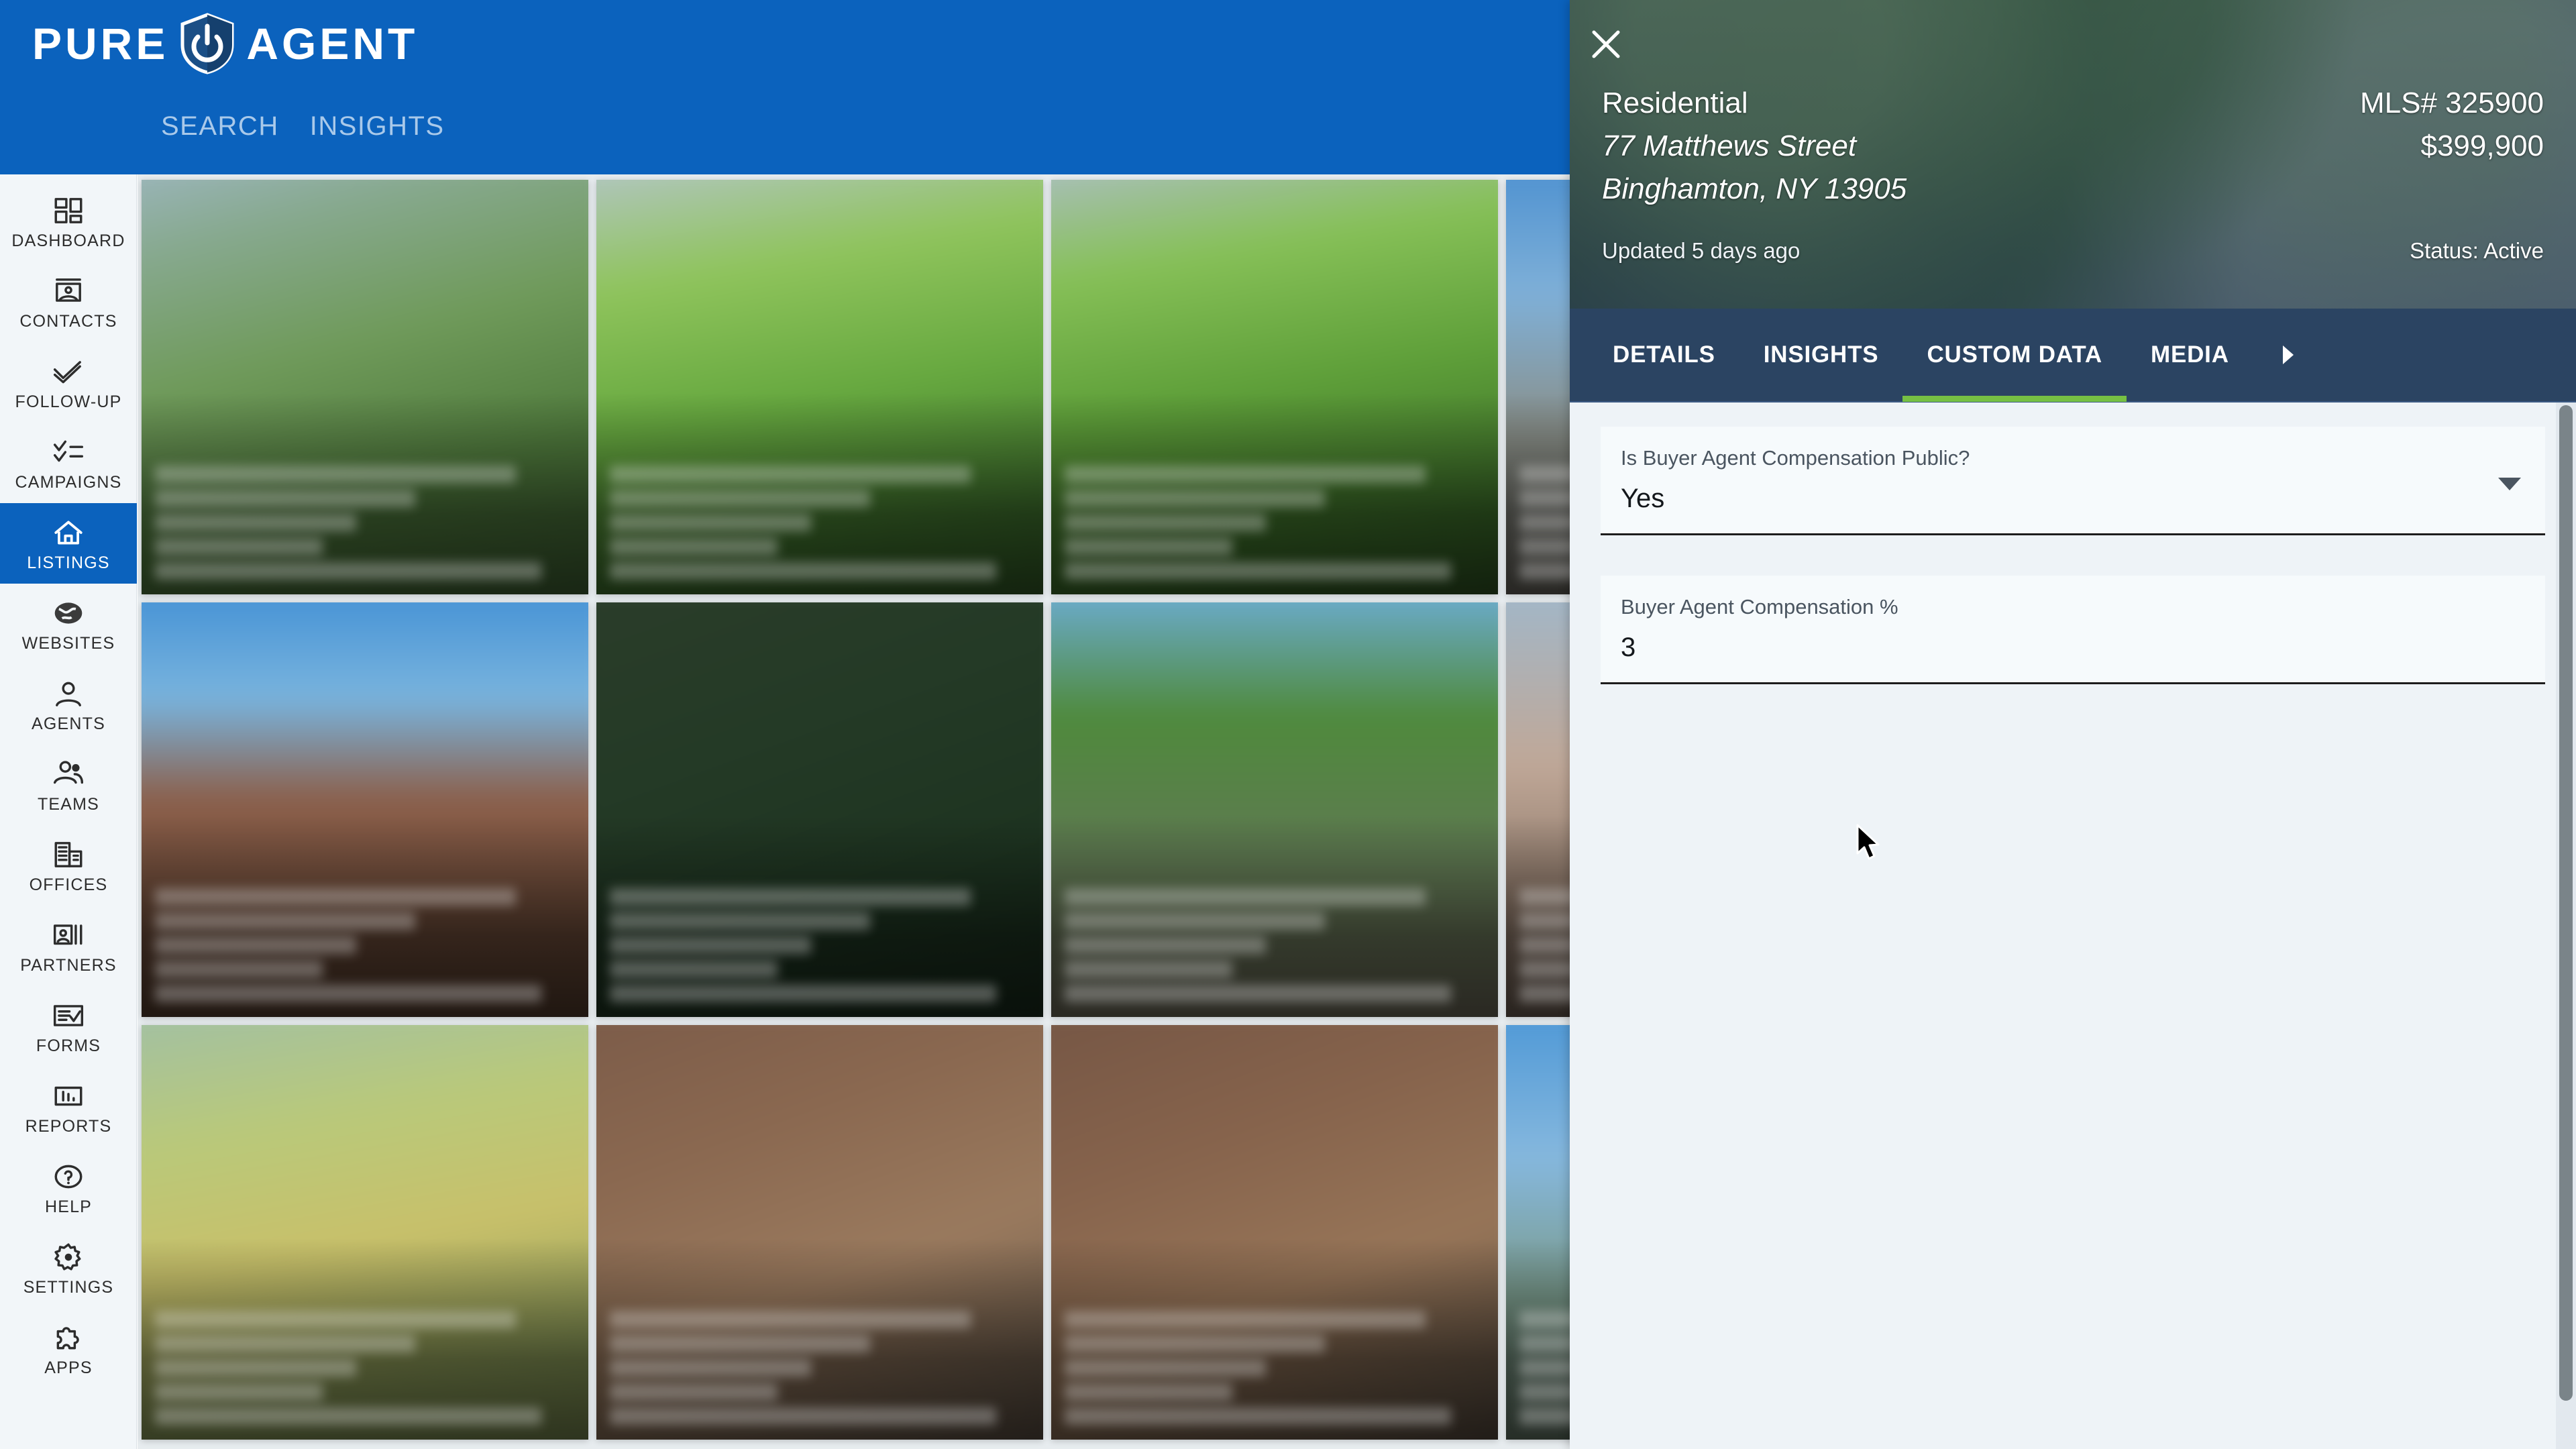 Image resolution: width=2576 pixels, height=1449 pixels. What do you see at coordinates (68, 704) in the screenshot?
I see `sidebar-item-agents: AGENTS` at bounding box center [68, 704].